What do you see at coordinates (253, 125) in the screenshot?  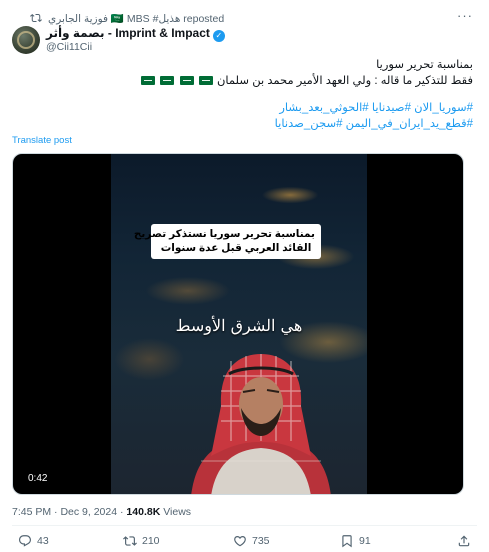 I see `hashtag-line-2: #قطع_يد_ايران_في_اليمن #سجن_صدنايا` at bounding box center [253, 125].